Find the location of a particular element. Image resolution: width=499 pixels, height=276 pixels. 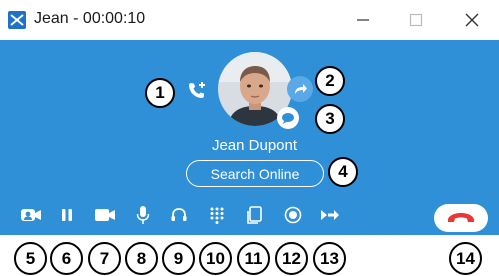

phone-add-icon is located at coordinates (197, 90).